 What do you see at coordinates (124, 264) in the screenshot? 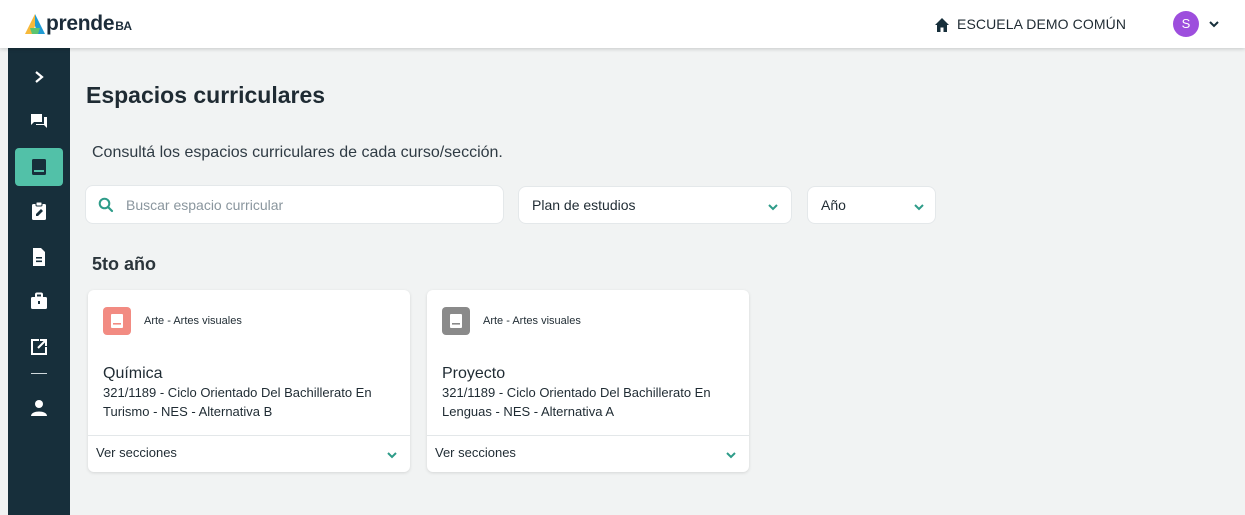
I see `section-title: 5to año` at bounding box center [124, 264].